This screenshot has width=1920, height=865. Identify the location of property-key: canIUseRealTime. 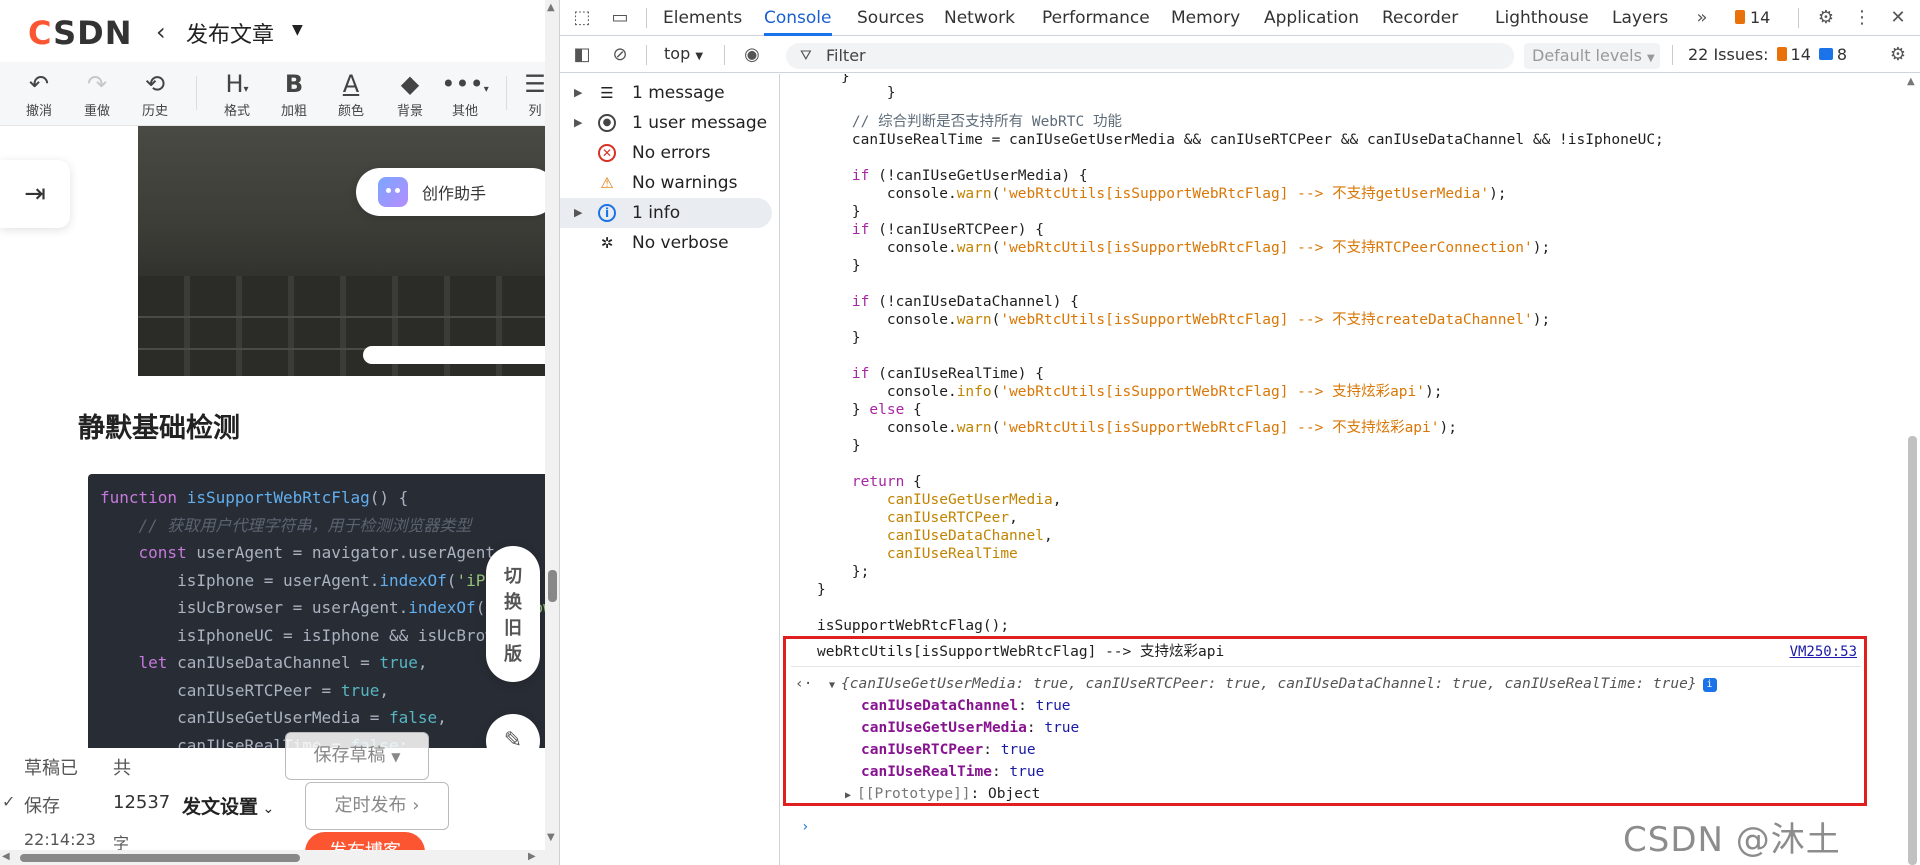
(926, 772).